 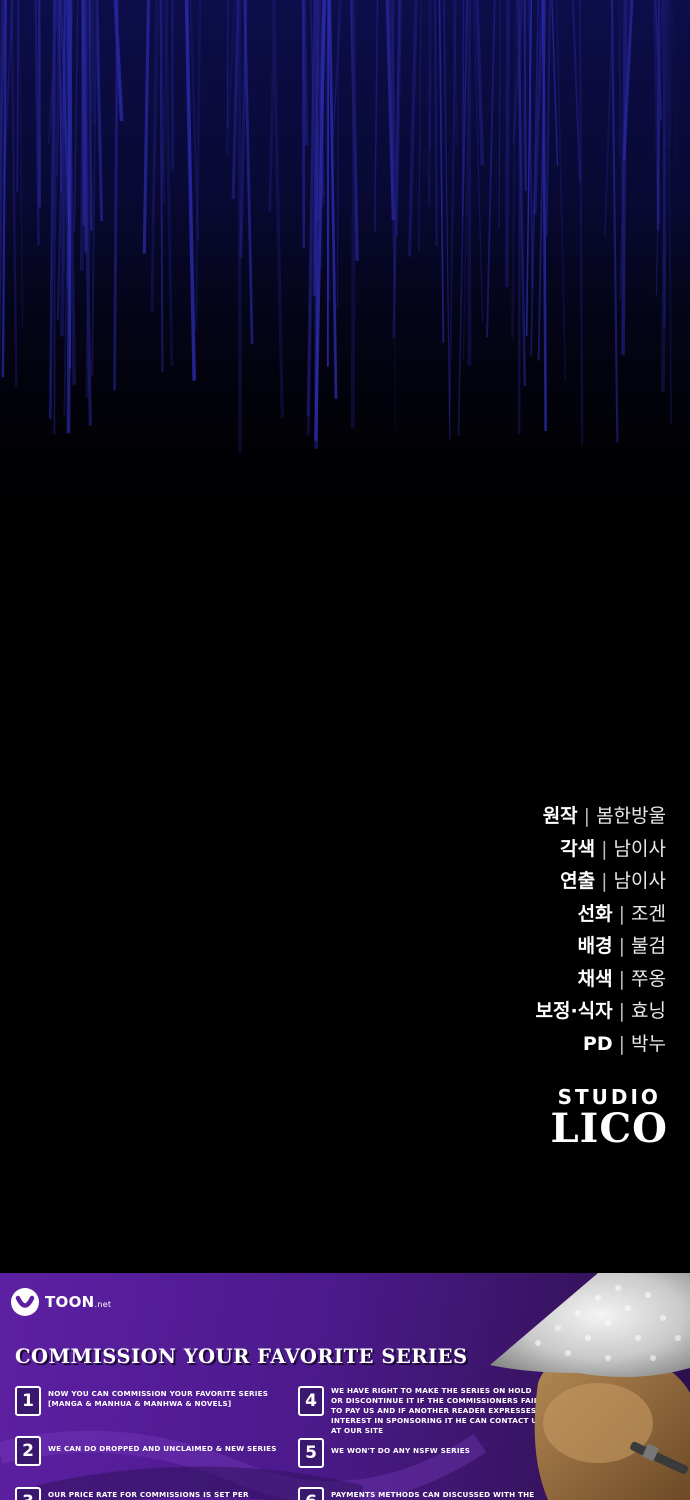 What do you see at coordinates (501, 881) in the screenshot?
I see `credit-row: 연출 | 남이사` at bounding box center [501, 881].